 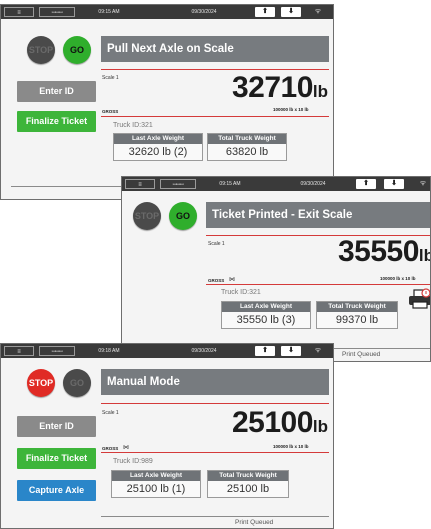 What do you see at coordinates (158, 152) in the screenshot?
I see `last-axle-weight-value: 32620 lb (2)` at bounding box center [158, 152].